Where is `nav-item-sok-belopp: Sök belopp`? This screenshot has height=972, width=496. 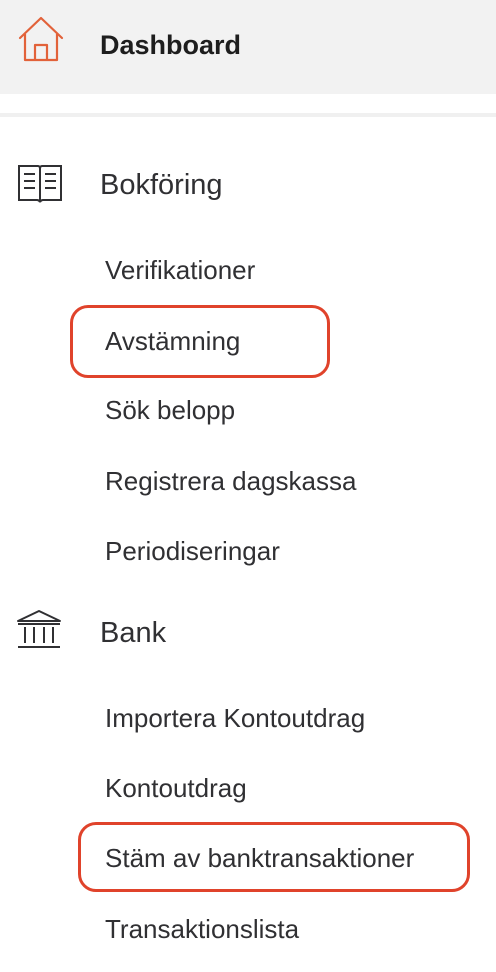
nav-item-sok-belopp: Sök belopp is located at coordinates (170, 410).